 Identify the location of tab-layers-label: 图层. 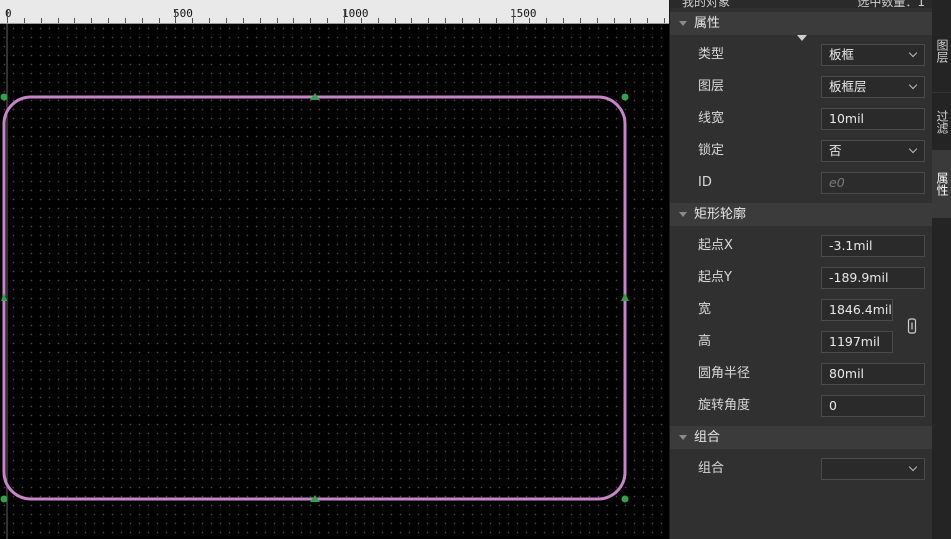
(942, 51).